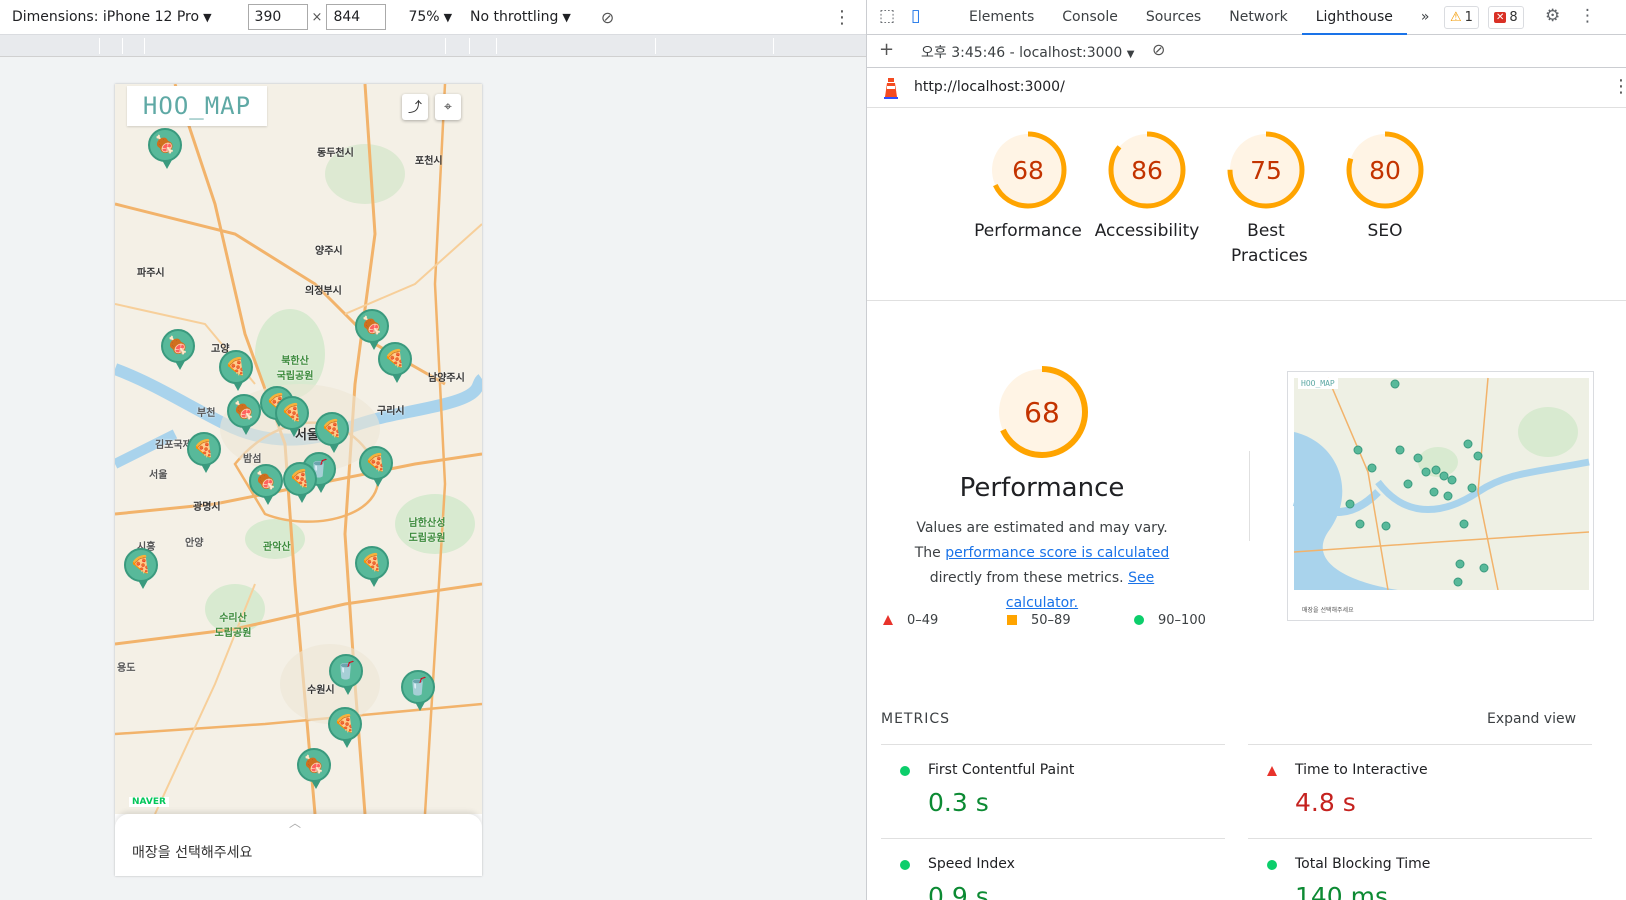  I want to click on bottom-sheet-message: 매장을 선택해주세요, so click(192, 853).